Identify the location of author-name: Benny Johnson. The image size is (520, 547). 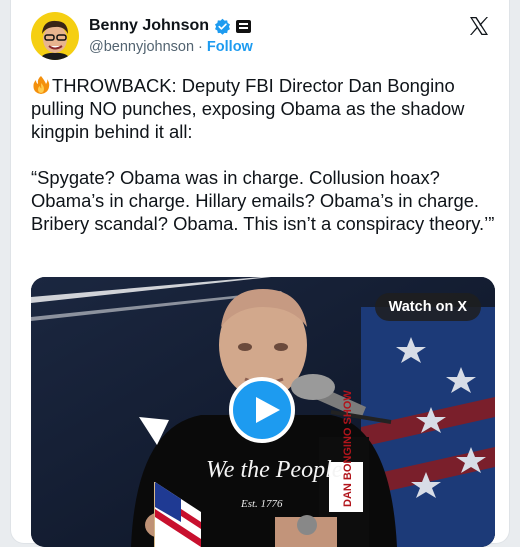
(149, 26).